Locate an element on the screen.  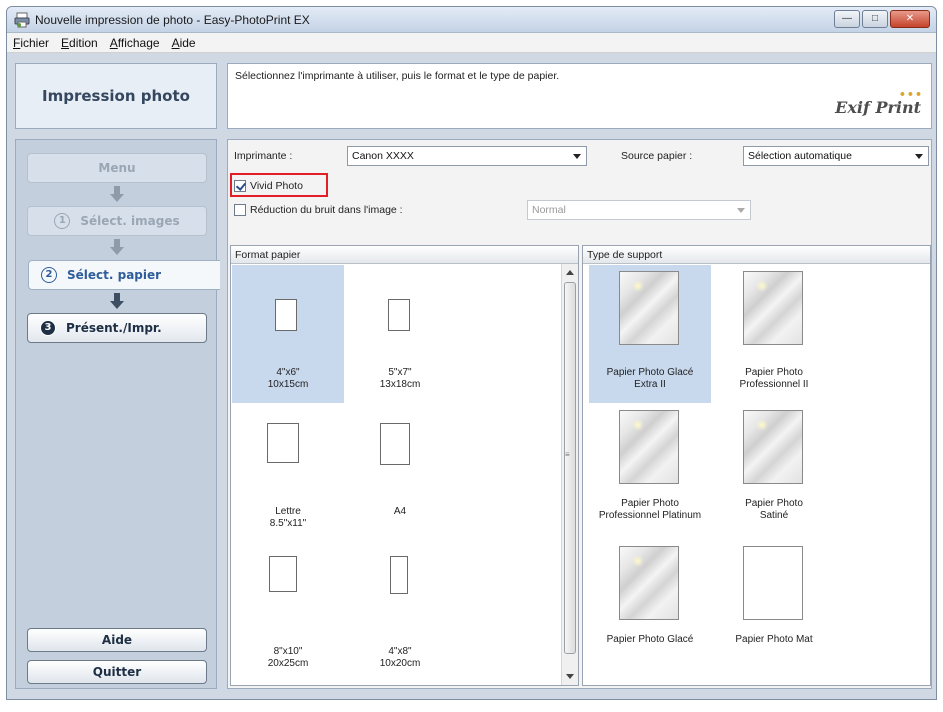
media-type-item: Papier Photo Glacé is located at coordinates (650, 609).